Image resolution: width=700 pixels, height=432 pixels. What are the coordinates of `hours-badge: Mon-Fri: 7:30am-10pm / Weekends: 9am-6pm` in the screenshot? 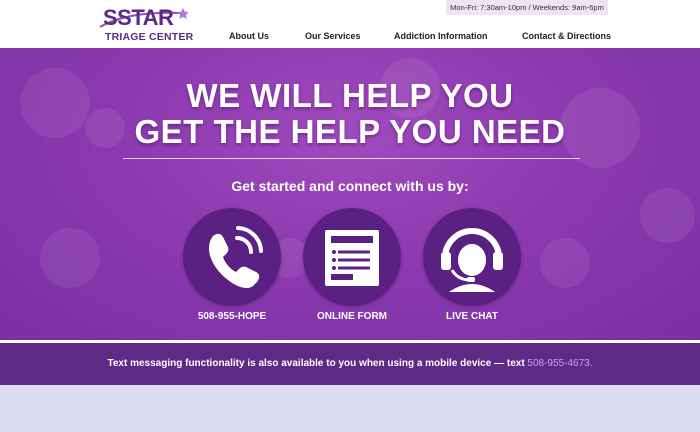 It's located at (527, 7).